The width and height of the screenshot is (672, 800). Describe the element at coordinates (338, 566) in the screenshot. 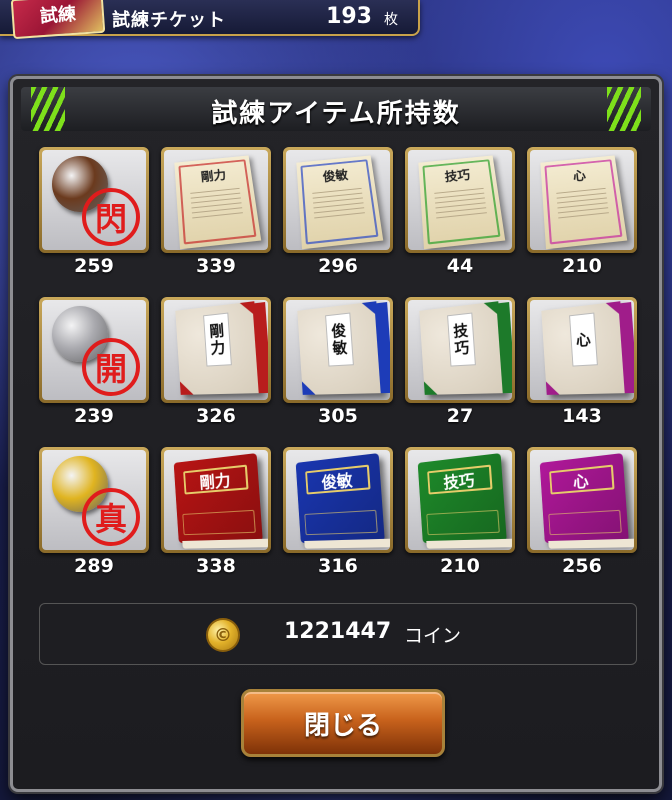

I see `item-count: 316` at that location.